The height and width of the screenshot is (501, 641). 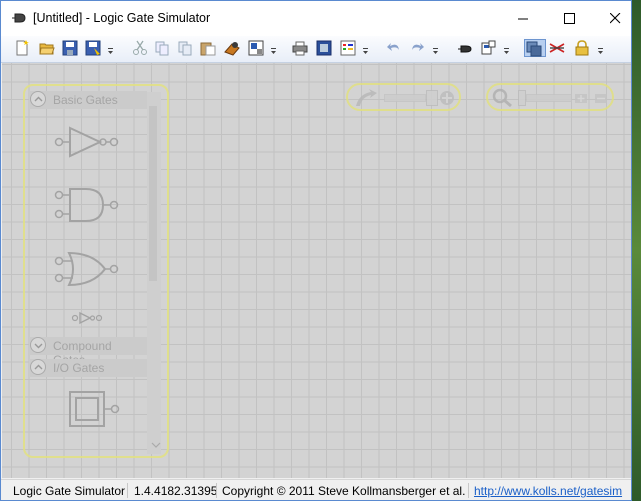 I want to click on undo-icon, so click(x=393, y=47).